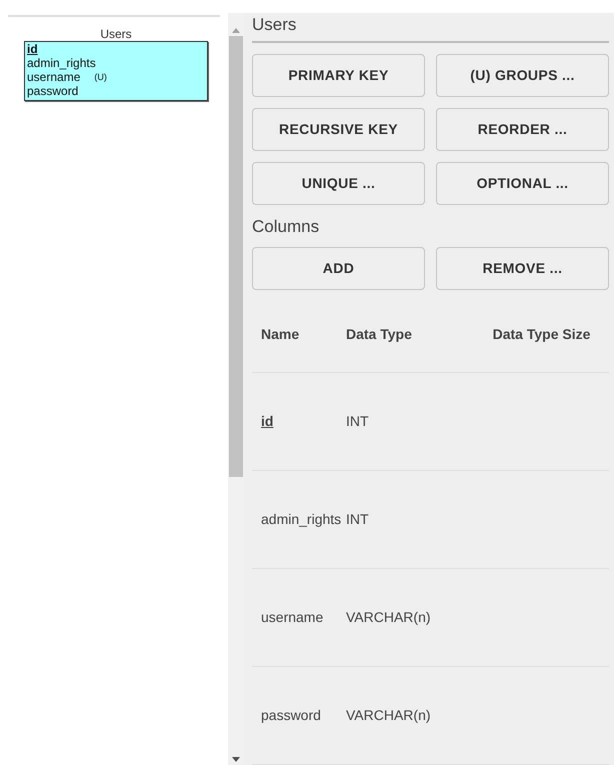 The height and width of the screenshot is (765, 614). I want to click on entity-column: username, so click(53, 77).